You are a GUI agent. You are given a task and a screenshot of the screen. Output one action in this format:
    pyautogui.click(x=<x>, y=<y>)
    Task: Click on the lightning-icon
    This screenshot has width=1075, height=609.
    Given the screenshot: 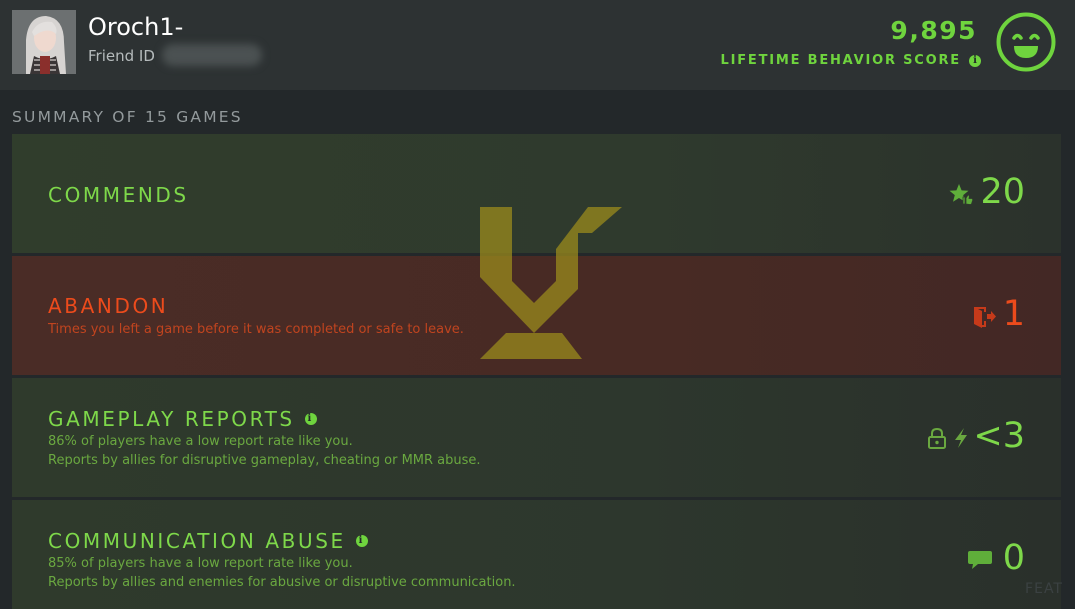 What is the action you would take?
    pyautogui.click(x=961, y=438)
    